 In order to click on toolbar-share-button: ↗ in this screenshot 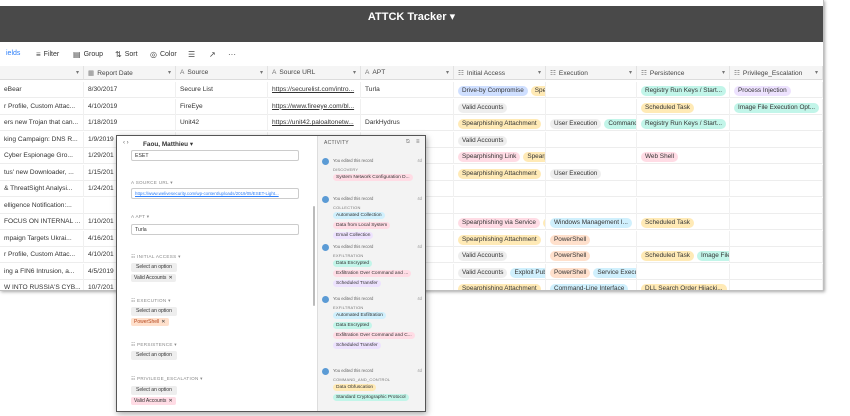, I will do `click(212, 54)`.